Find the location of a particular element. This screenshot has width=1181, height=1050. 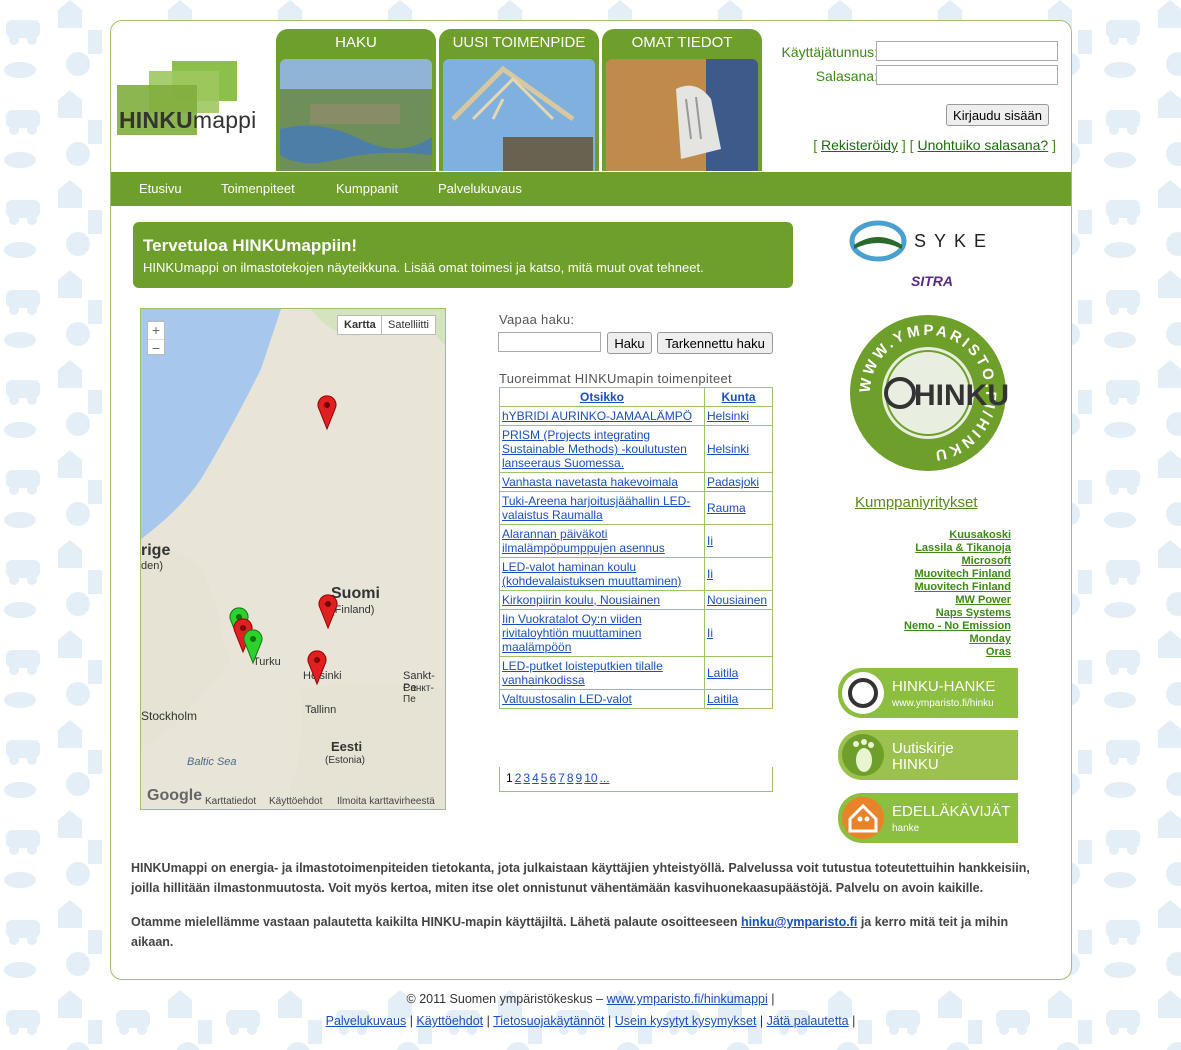

map-canvas is located at coordinates (293, 559).